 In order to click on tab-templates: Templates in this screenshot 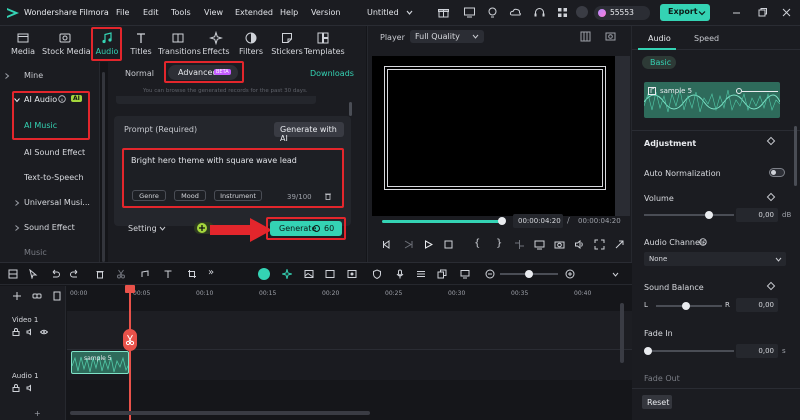, I will do `click(324, 44)`.